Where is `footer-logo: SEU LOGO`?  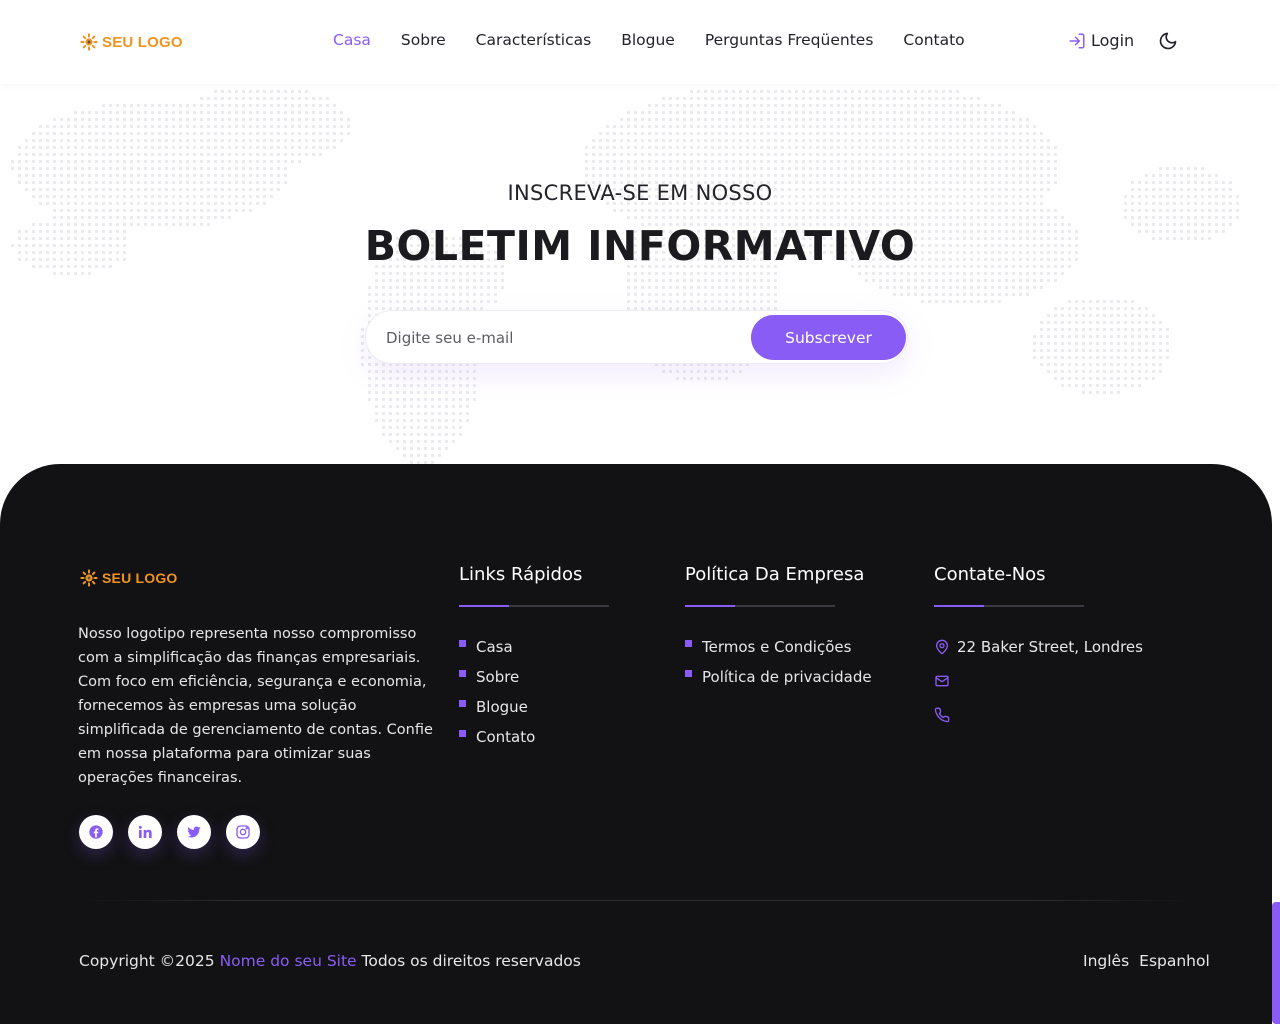
footer-logo: SEU LOGO is located at coordinates (129, 578).